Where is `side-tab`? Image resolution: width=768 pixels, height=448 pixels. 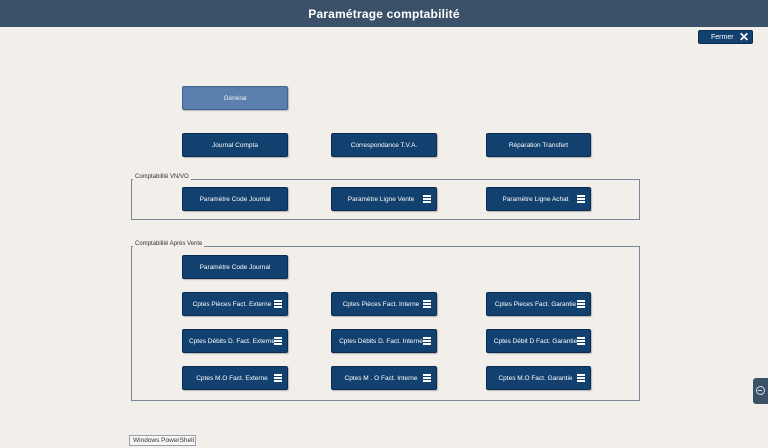 side-tab is located at coordinates (760, 391).